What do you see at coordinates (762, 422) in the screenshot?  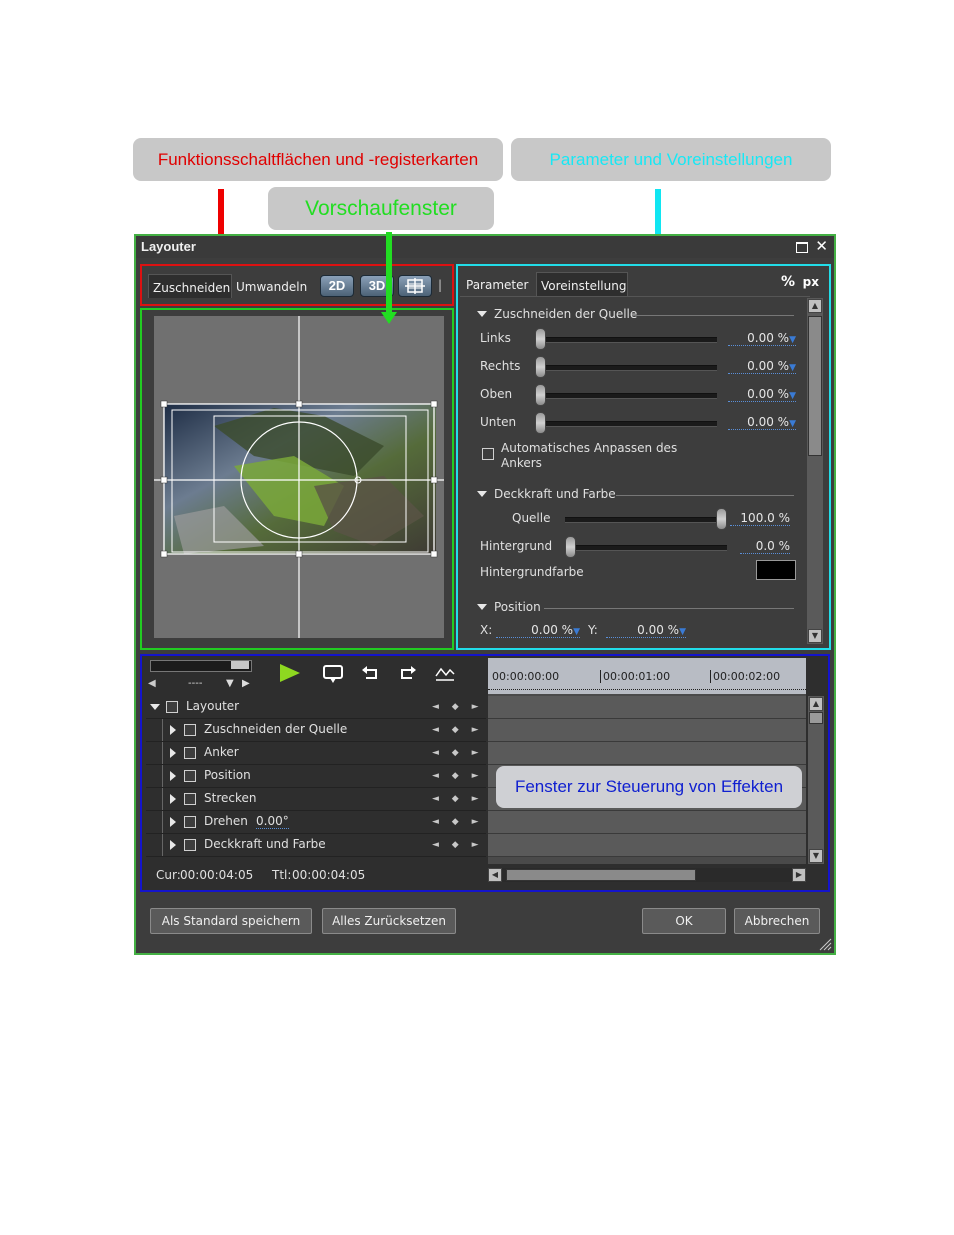 I see `crop-bottom-value: 0.00 %▼` at bounding box center [762, 422].